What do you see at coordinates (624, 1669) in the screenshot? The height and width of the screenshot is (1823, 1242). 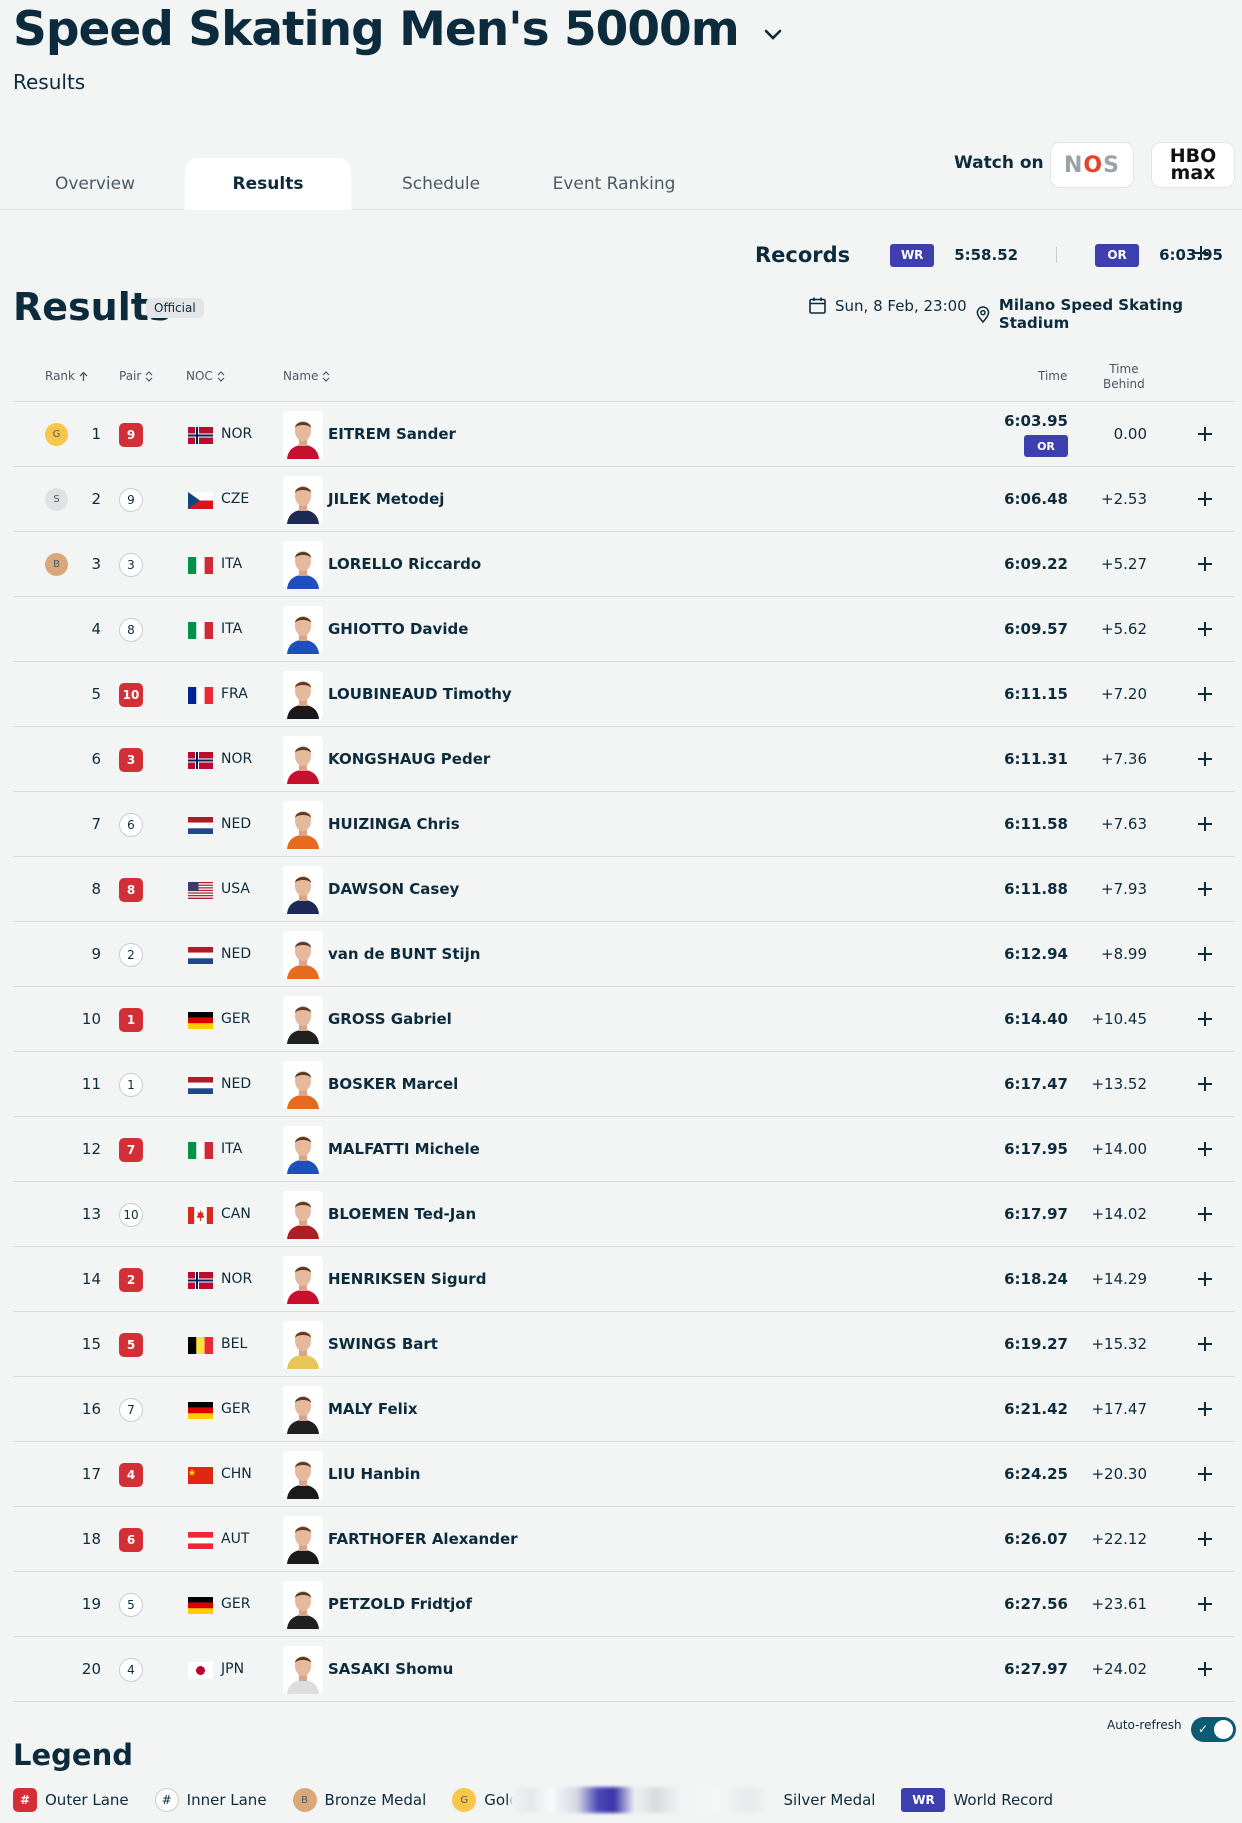 I see `table-row: 20 4 JPN SASAKI Shomu 6:27.97 +24.02` at bounding box center [624, 1669].